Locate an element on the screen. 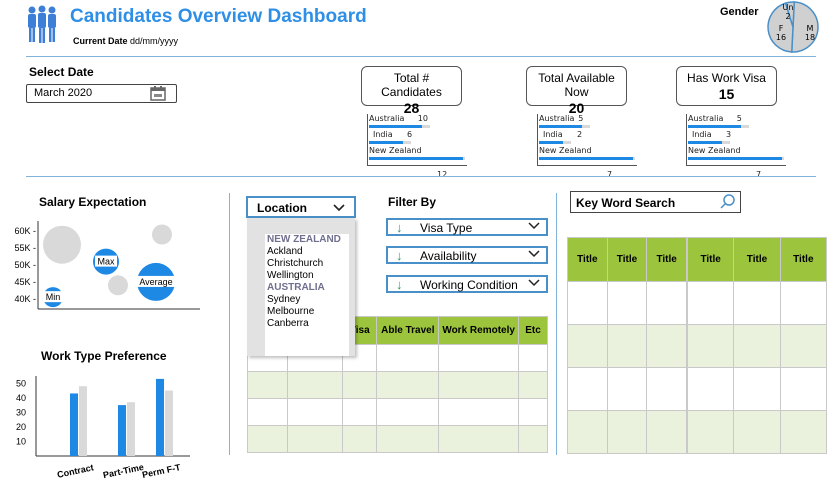 This screenshot has width=827, height=490. keyword-search-box: Key Word Search is located at coordinates (655, 202).